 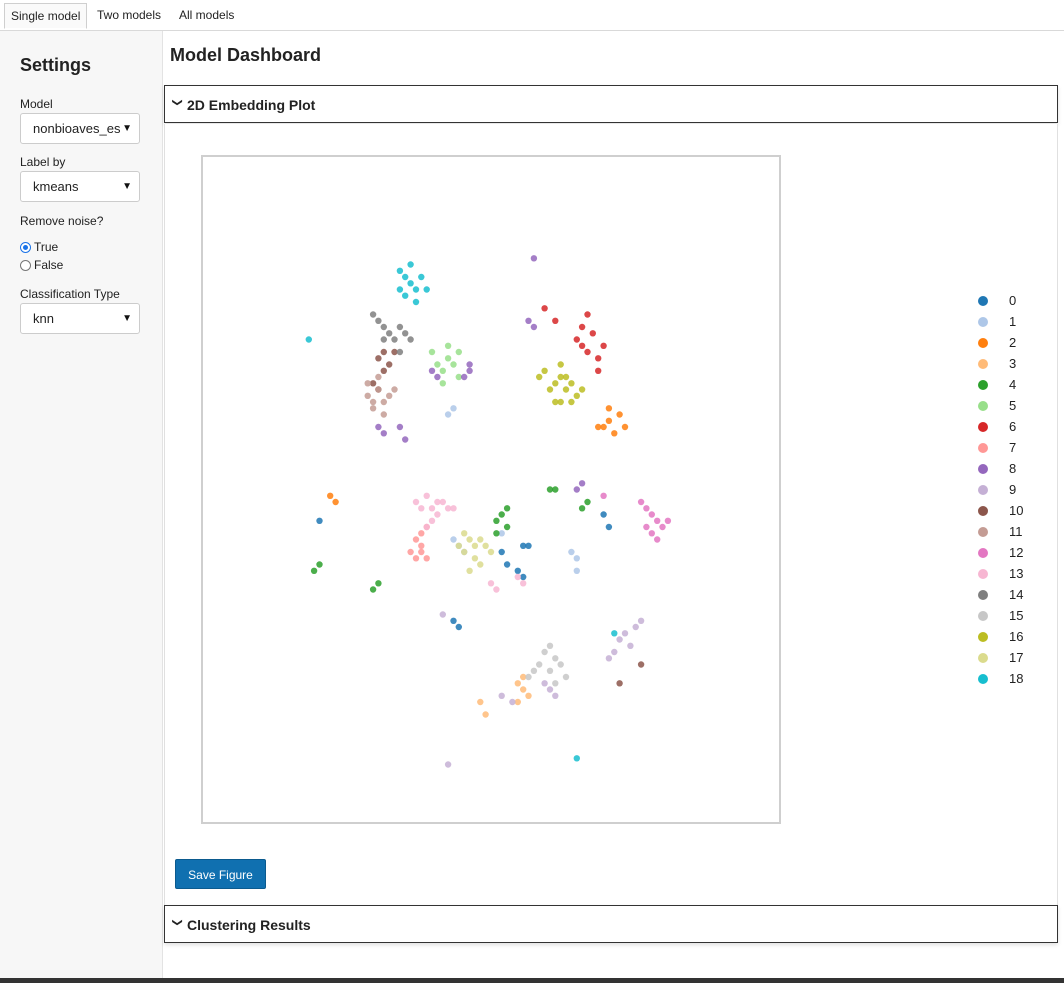 What do you see at coordinates (1000, 637) in the screenshot?
I see `legend-item-16: 16` at bounding box center [1000, 637].